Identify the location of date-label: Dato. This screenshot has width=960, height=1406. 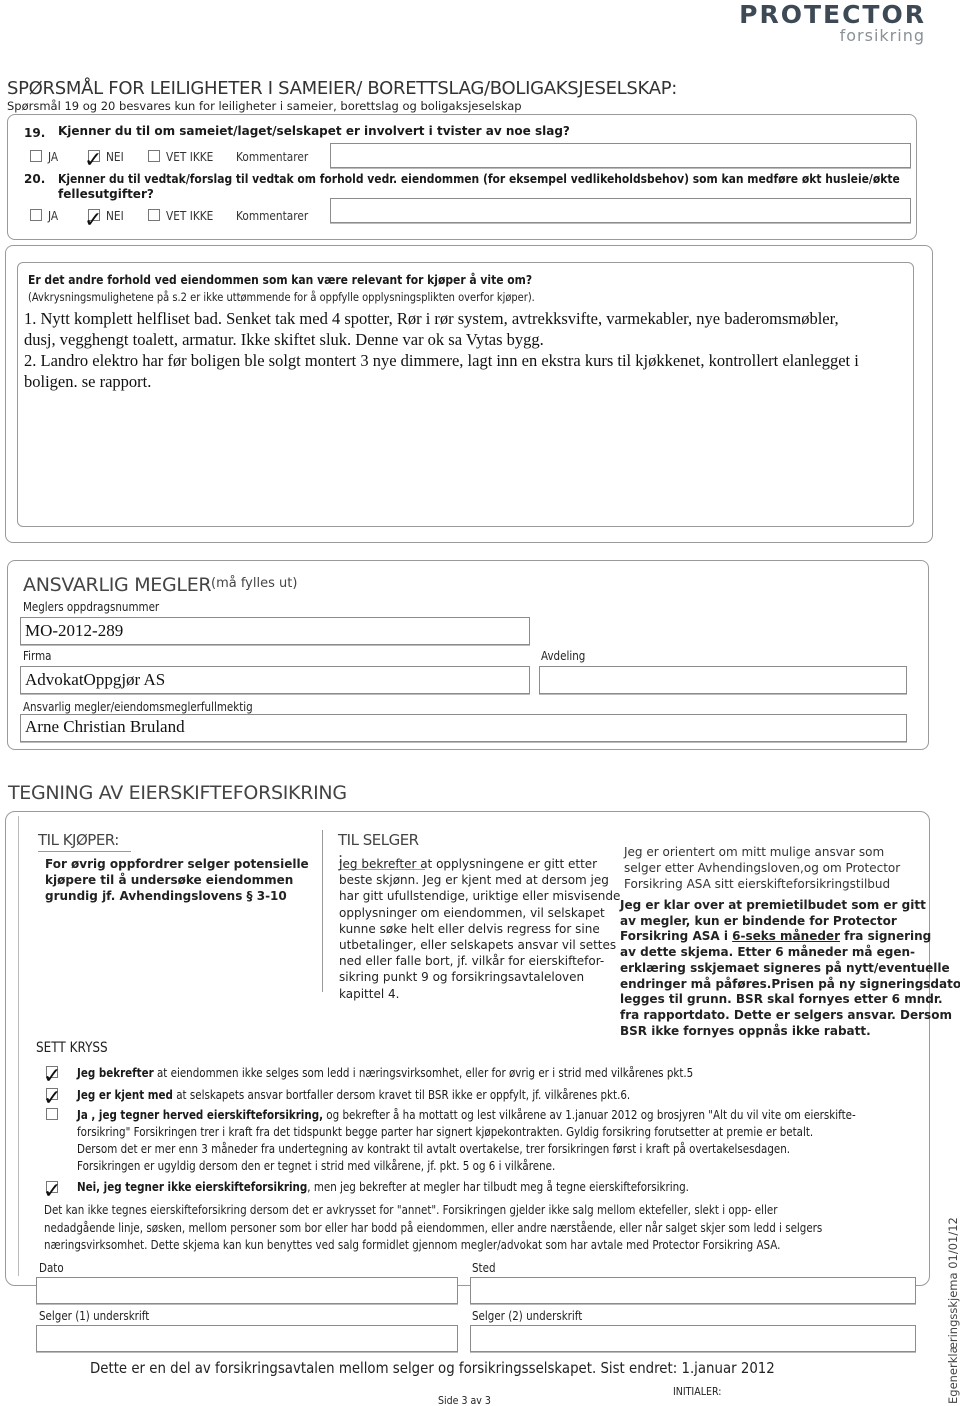
(51, 1268).